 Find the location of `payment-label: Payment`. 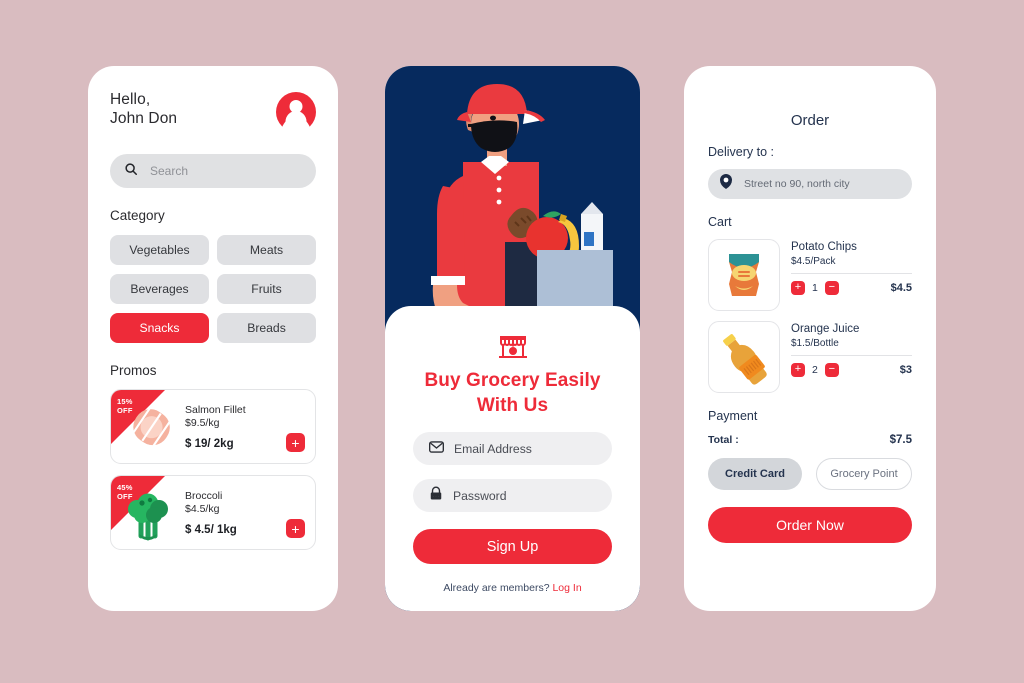

payment-label: Payment is located at coordinates (733, 416).